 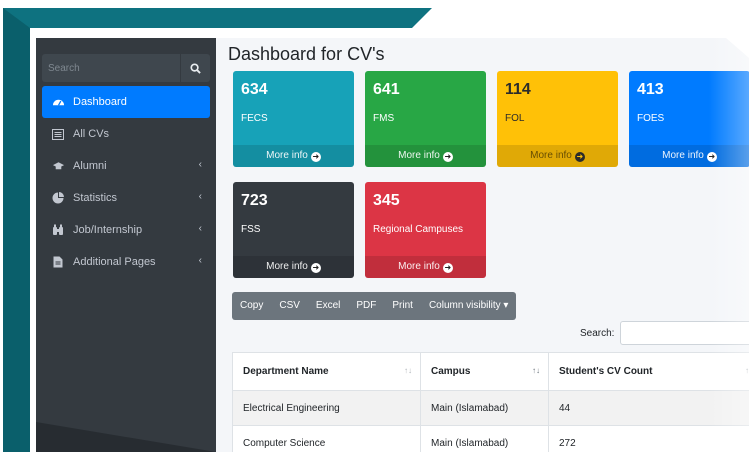 I want to click on stat-box-regional-campuses: 345 Regional Campuses More info ➜, so click(x=425, y=230).